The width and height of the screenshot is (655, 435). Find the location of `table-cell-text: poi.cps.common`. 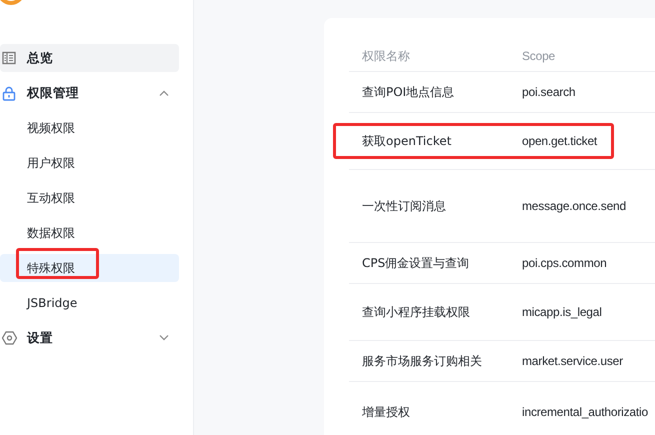

table-cell-text: poi.cps.common is located at coordinates (564, 263).